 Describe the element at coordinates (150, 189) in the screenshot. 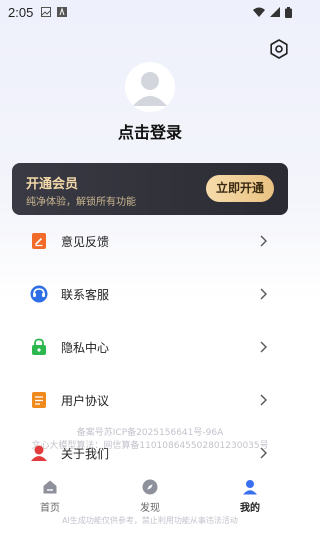

I see `vip-card: 开通会员 纯净体验，解锁所有功能 立即开通` at that location.